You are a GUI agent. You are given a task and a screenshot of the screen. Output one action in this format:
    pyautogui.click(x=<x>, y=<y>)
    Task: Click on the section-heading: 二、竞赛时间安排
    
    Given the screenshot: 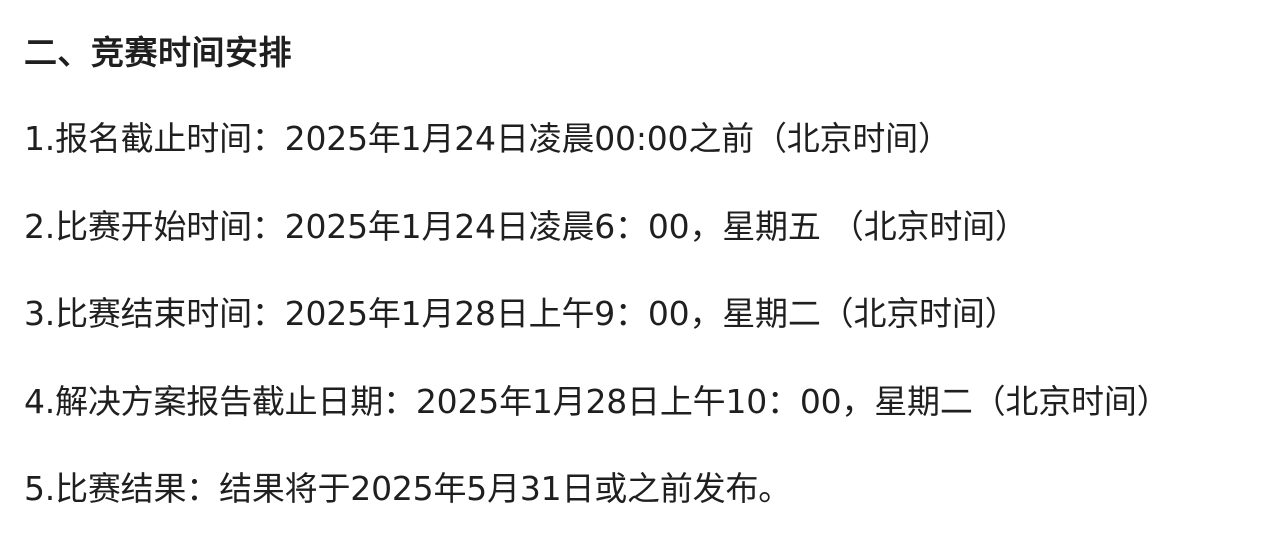 What is the action you would take?
    pyautogui.click(x=158, y=52)
    